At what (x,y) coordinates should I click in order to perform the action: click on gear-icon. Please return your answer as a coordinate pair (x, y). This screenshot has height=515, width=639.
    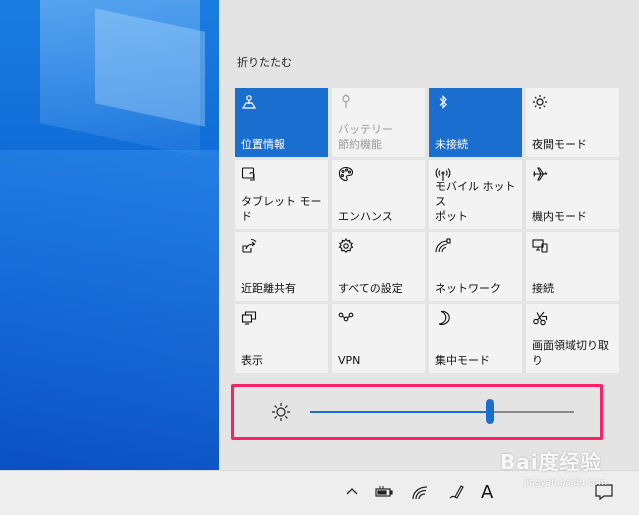
    Looking at the image, I should click on (346, 245).